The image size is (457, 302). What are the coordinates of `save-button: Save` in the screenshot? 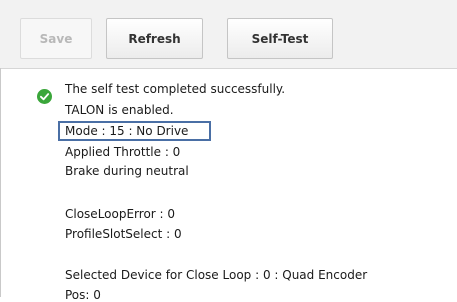 It's located at (56, 38).